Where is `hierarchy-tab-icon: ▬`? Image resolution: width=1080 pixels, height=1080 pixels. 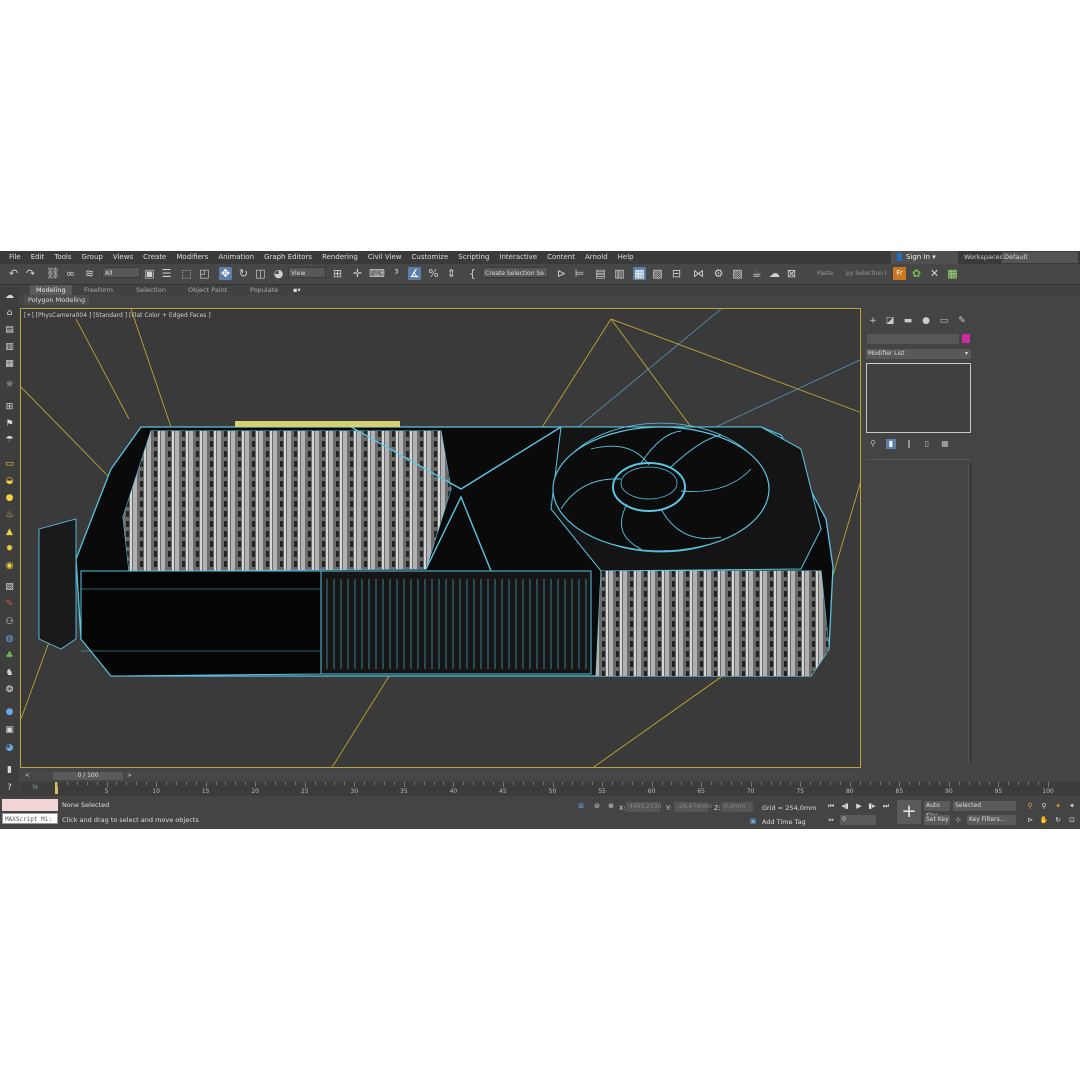 hierarchy-tab-icon: ▬ is located at coordinates (908, 321).